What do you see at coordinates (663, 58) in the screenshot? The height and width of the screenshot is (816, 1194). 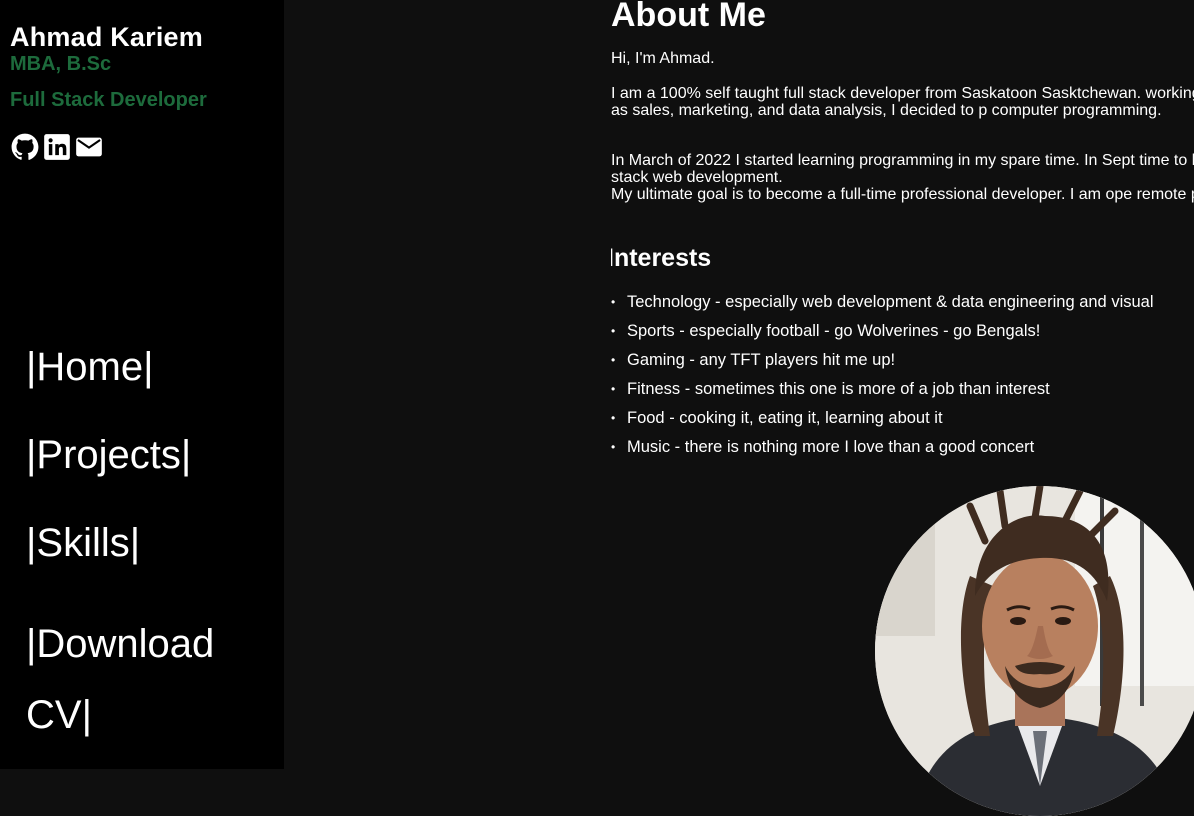 I see `greeting-text: Hi, I'm Ahmad.` at bounding box center [663, 58].